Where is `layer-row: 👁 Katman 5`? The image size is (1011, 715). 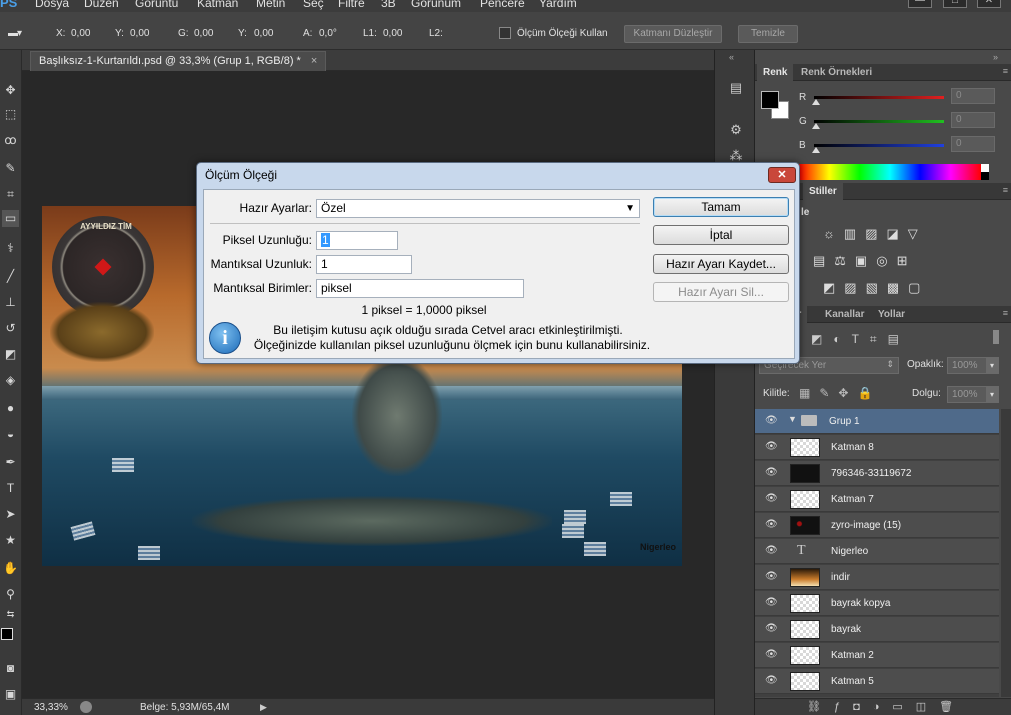
layer-row: 👁 Katman 5 is located at coordinates (877, 681).